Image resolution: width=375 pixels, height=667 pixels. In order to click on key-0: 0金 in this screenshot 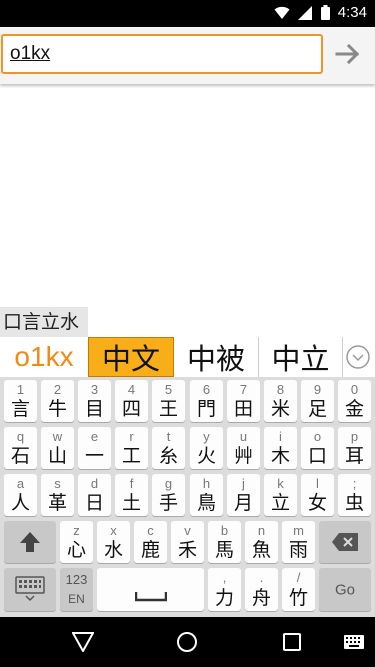, I will do `click(354, 401)`.